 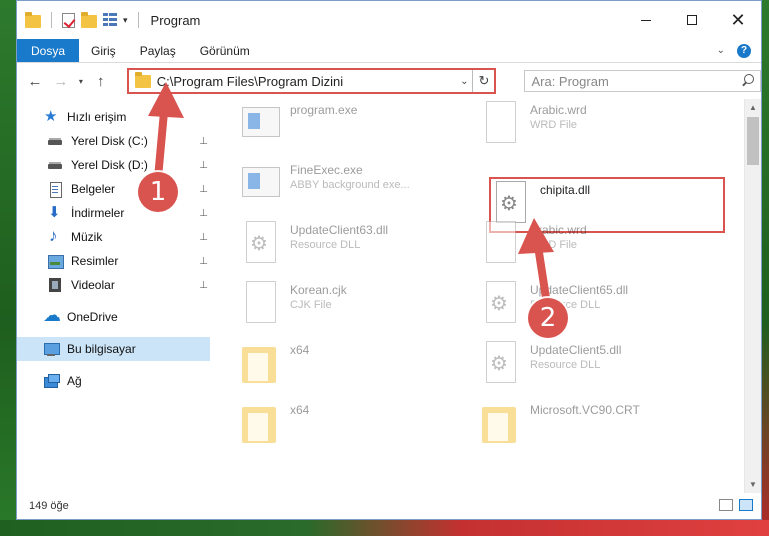 I want to click on minimize-icon, so click(x=646, y=20).